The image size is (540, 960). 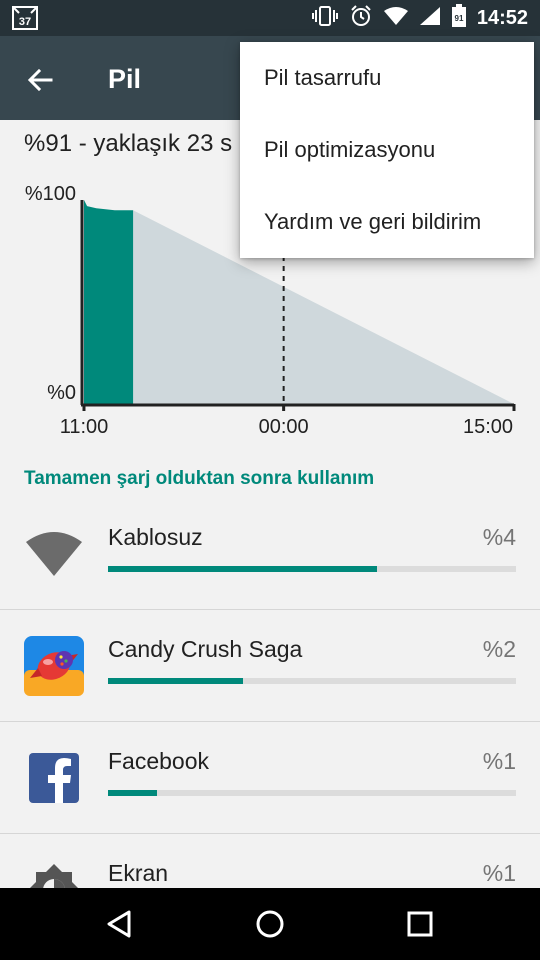 What do you see at coordinates (205, 649) in the screenshot?
I see `list-item-label: Candy Crush Saga` at bounding box center [205, 649].